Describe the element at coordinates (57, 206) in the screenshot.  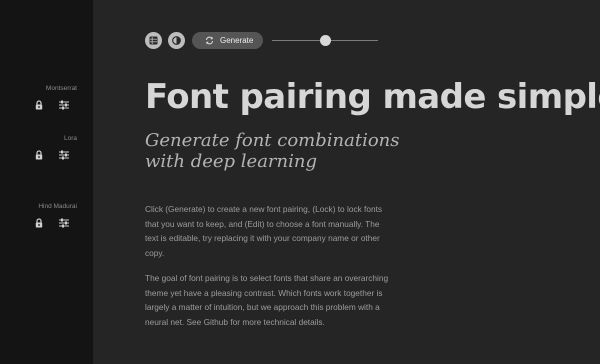
I see `font-name-label: Hind Madurai` at that location.